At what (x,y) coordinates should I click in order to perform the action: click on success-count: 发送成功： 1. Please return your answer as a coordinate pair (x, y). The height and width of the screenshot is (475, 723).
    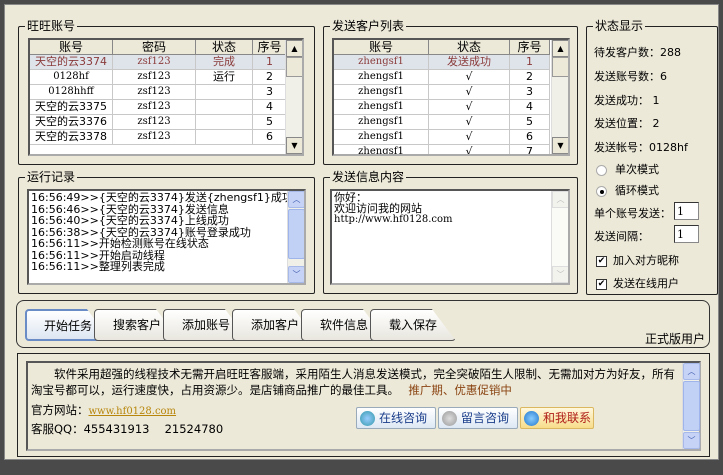
    Looking at the image, I should click on (627, 100).